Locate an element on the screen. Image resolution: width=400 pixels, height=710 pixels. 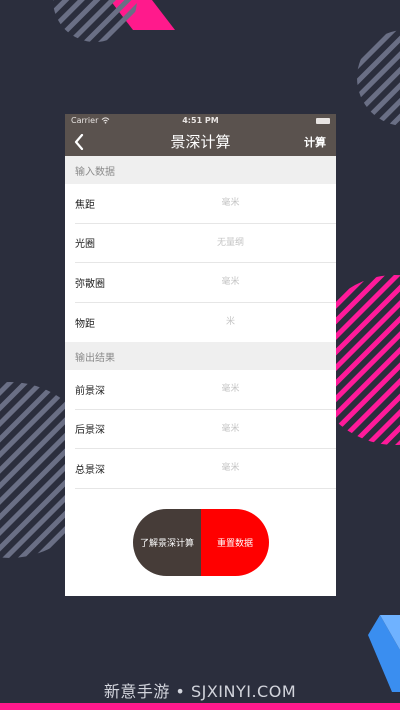
focal-length-input is located at coordinates (230, 203).